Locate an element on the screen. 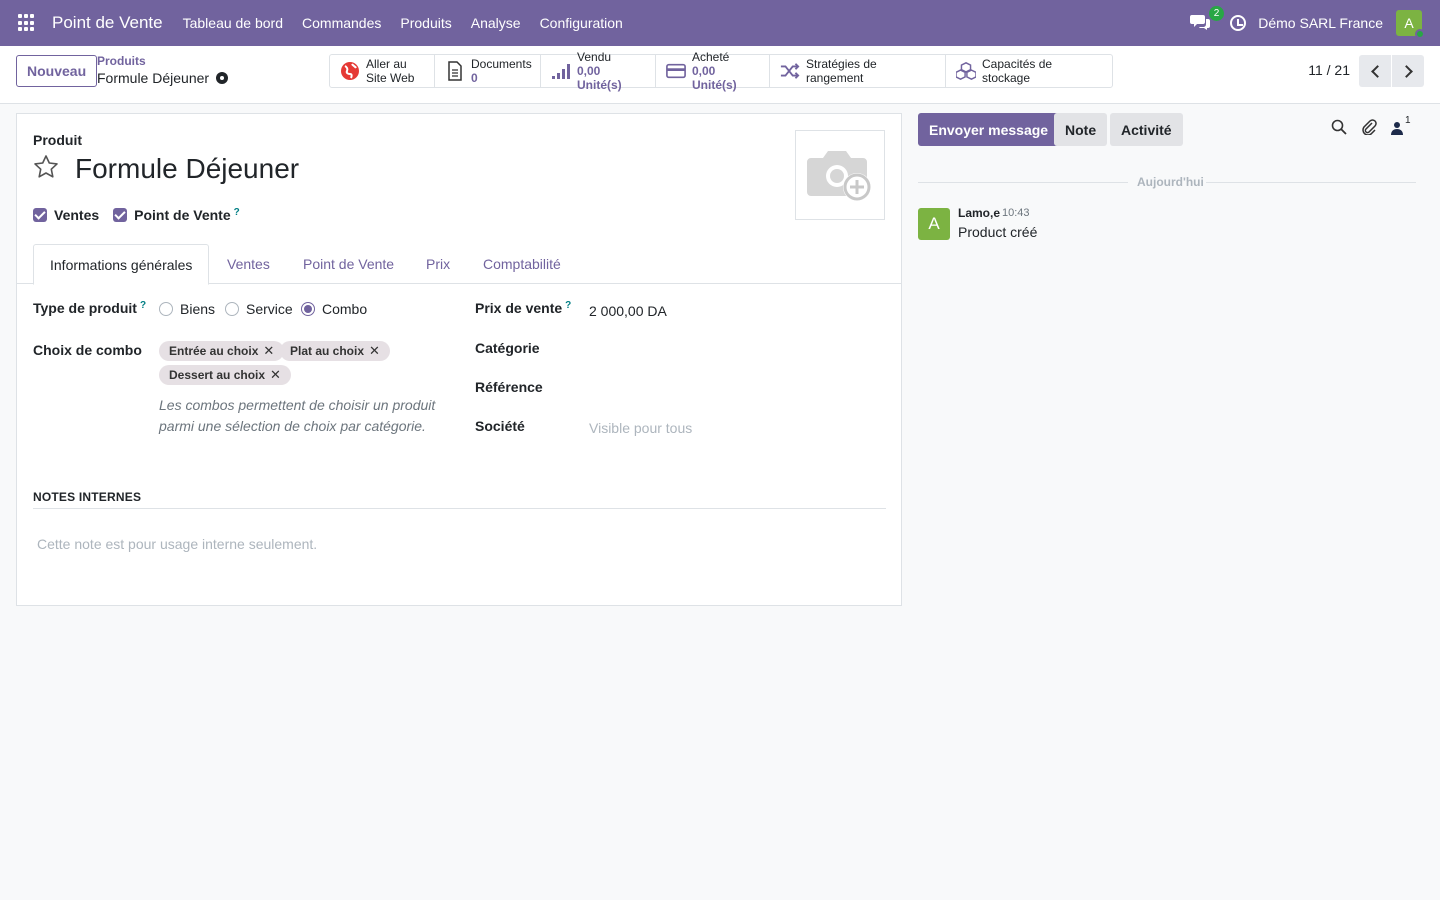 The image size is (1440, 900). tab-point-de-vente: Point de Vente is located at coordinates (348, 264).